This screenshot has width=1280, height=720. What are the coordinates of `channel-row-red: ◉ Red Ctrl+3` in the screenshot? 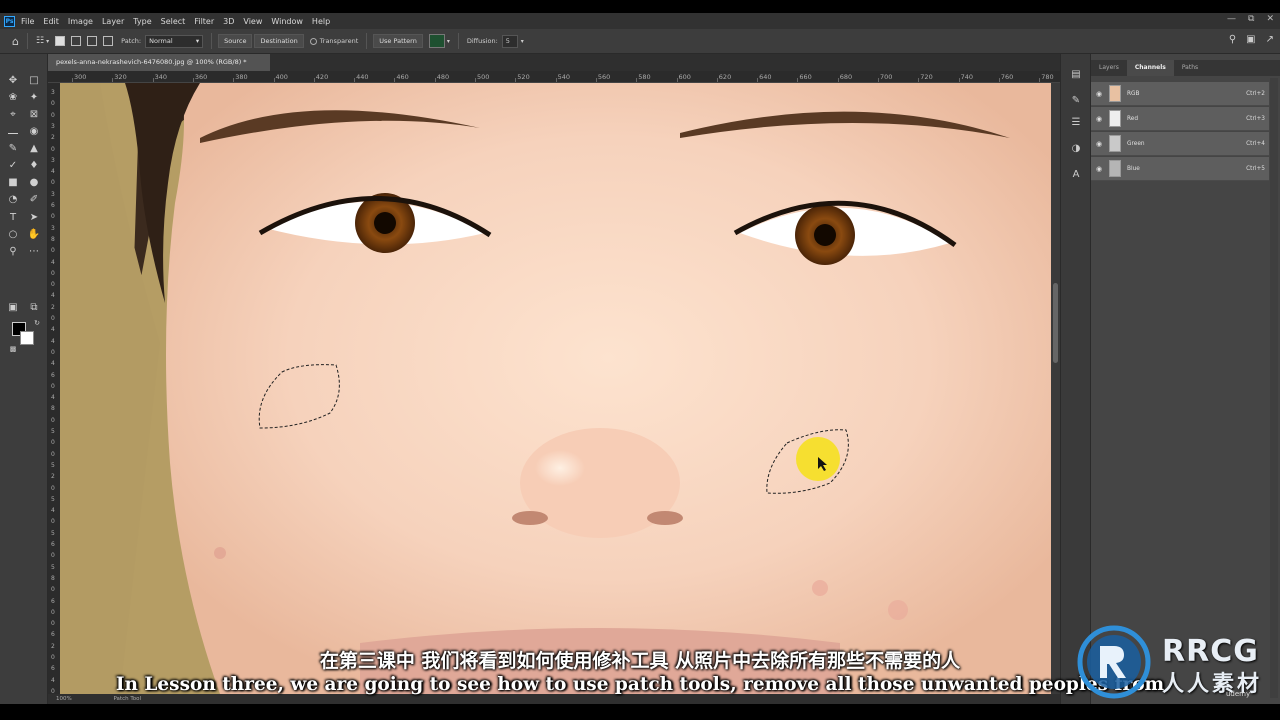 It's located at (1180, 119).